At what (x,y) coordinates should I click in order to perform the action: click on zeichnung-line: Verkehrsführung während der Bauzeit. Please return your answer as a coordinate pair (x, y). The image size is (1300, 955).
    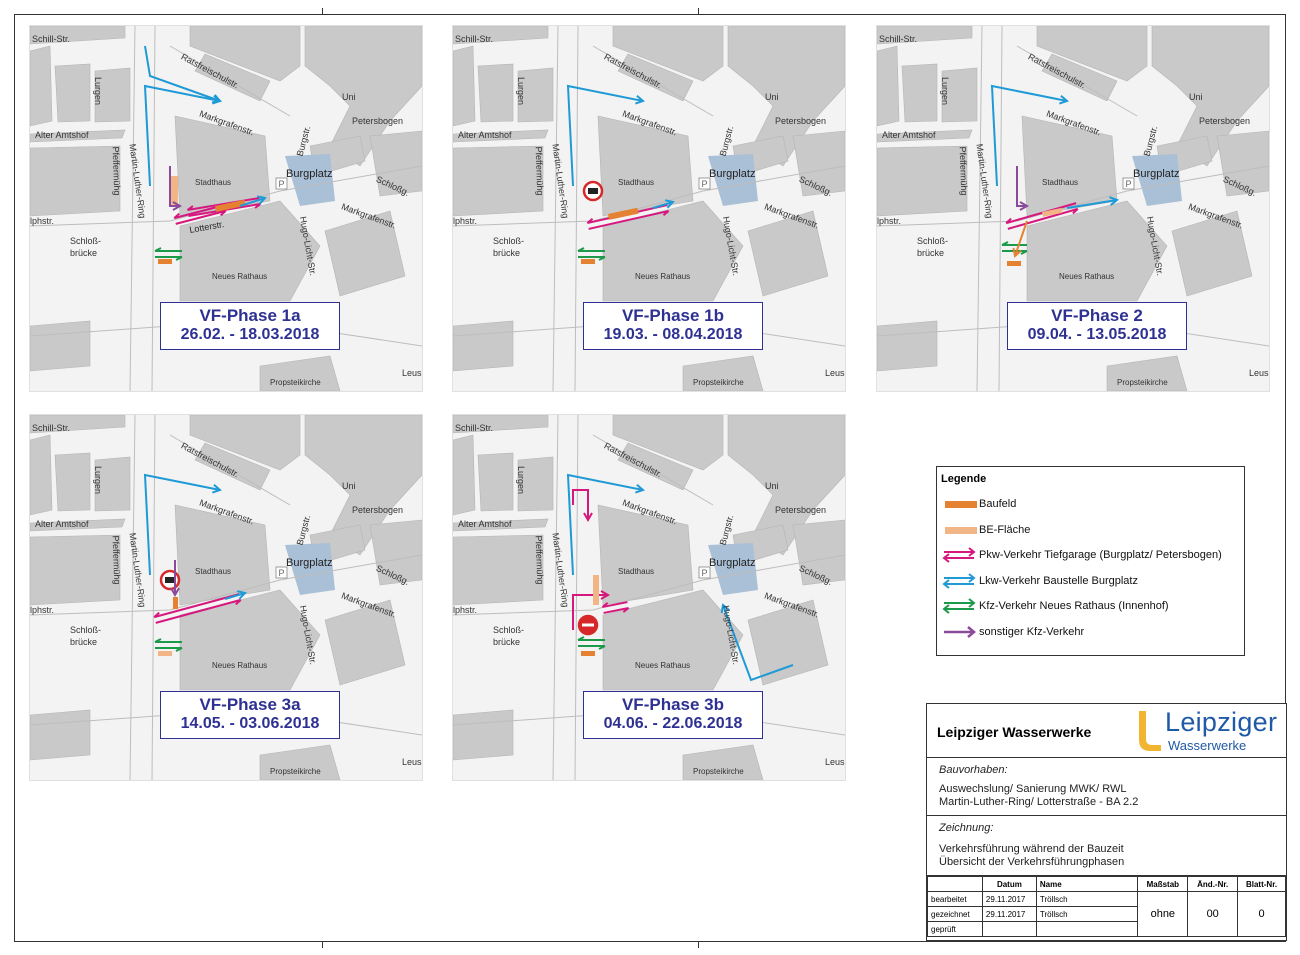
    Looking at the image, I should click on (1031, 849).